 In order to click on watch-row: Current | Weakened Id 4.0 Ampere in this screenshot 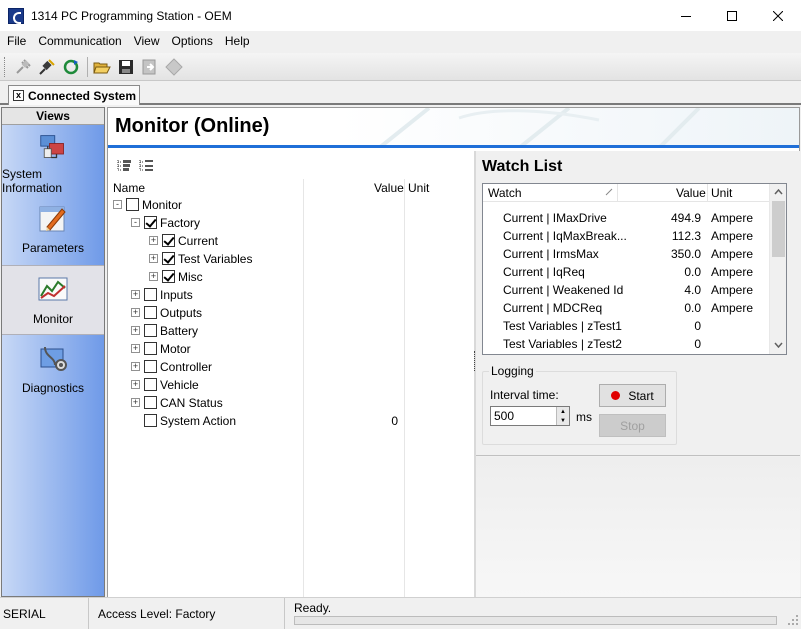, I will do `click(627, 290)`.